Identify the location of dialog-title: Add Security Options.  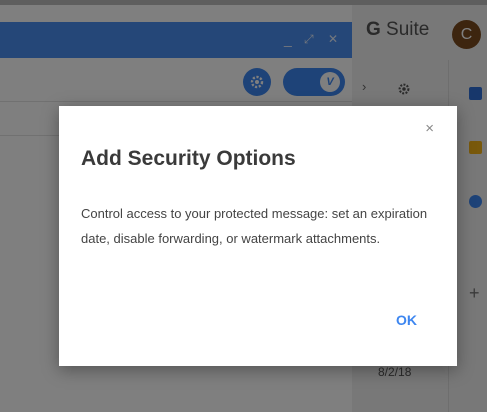
(188, 158).